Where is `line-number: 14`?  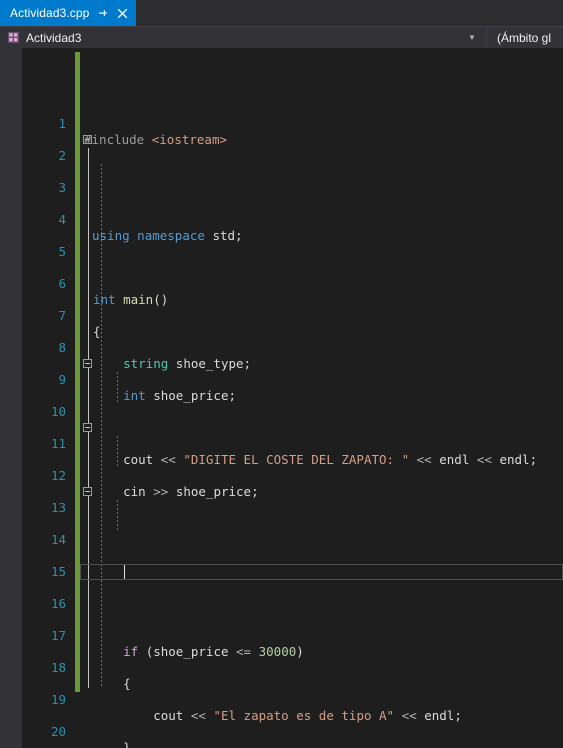
line-number: 14 is located at coordinates (58, 539).